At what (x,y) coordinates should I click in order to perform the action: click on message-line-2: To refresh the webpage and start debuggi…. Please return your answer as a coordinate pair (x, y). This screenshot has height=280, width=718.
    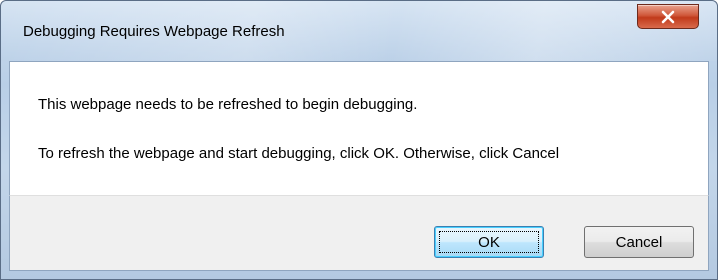
    Looking at the image, I should click on (299, 153).